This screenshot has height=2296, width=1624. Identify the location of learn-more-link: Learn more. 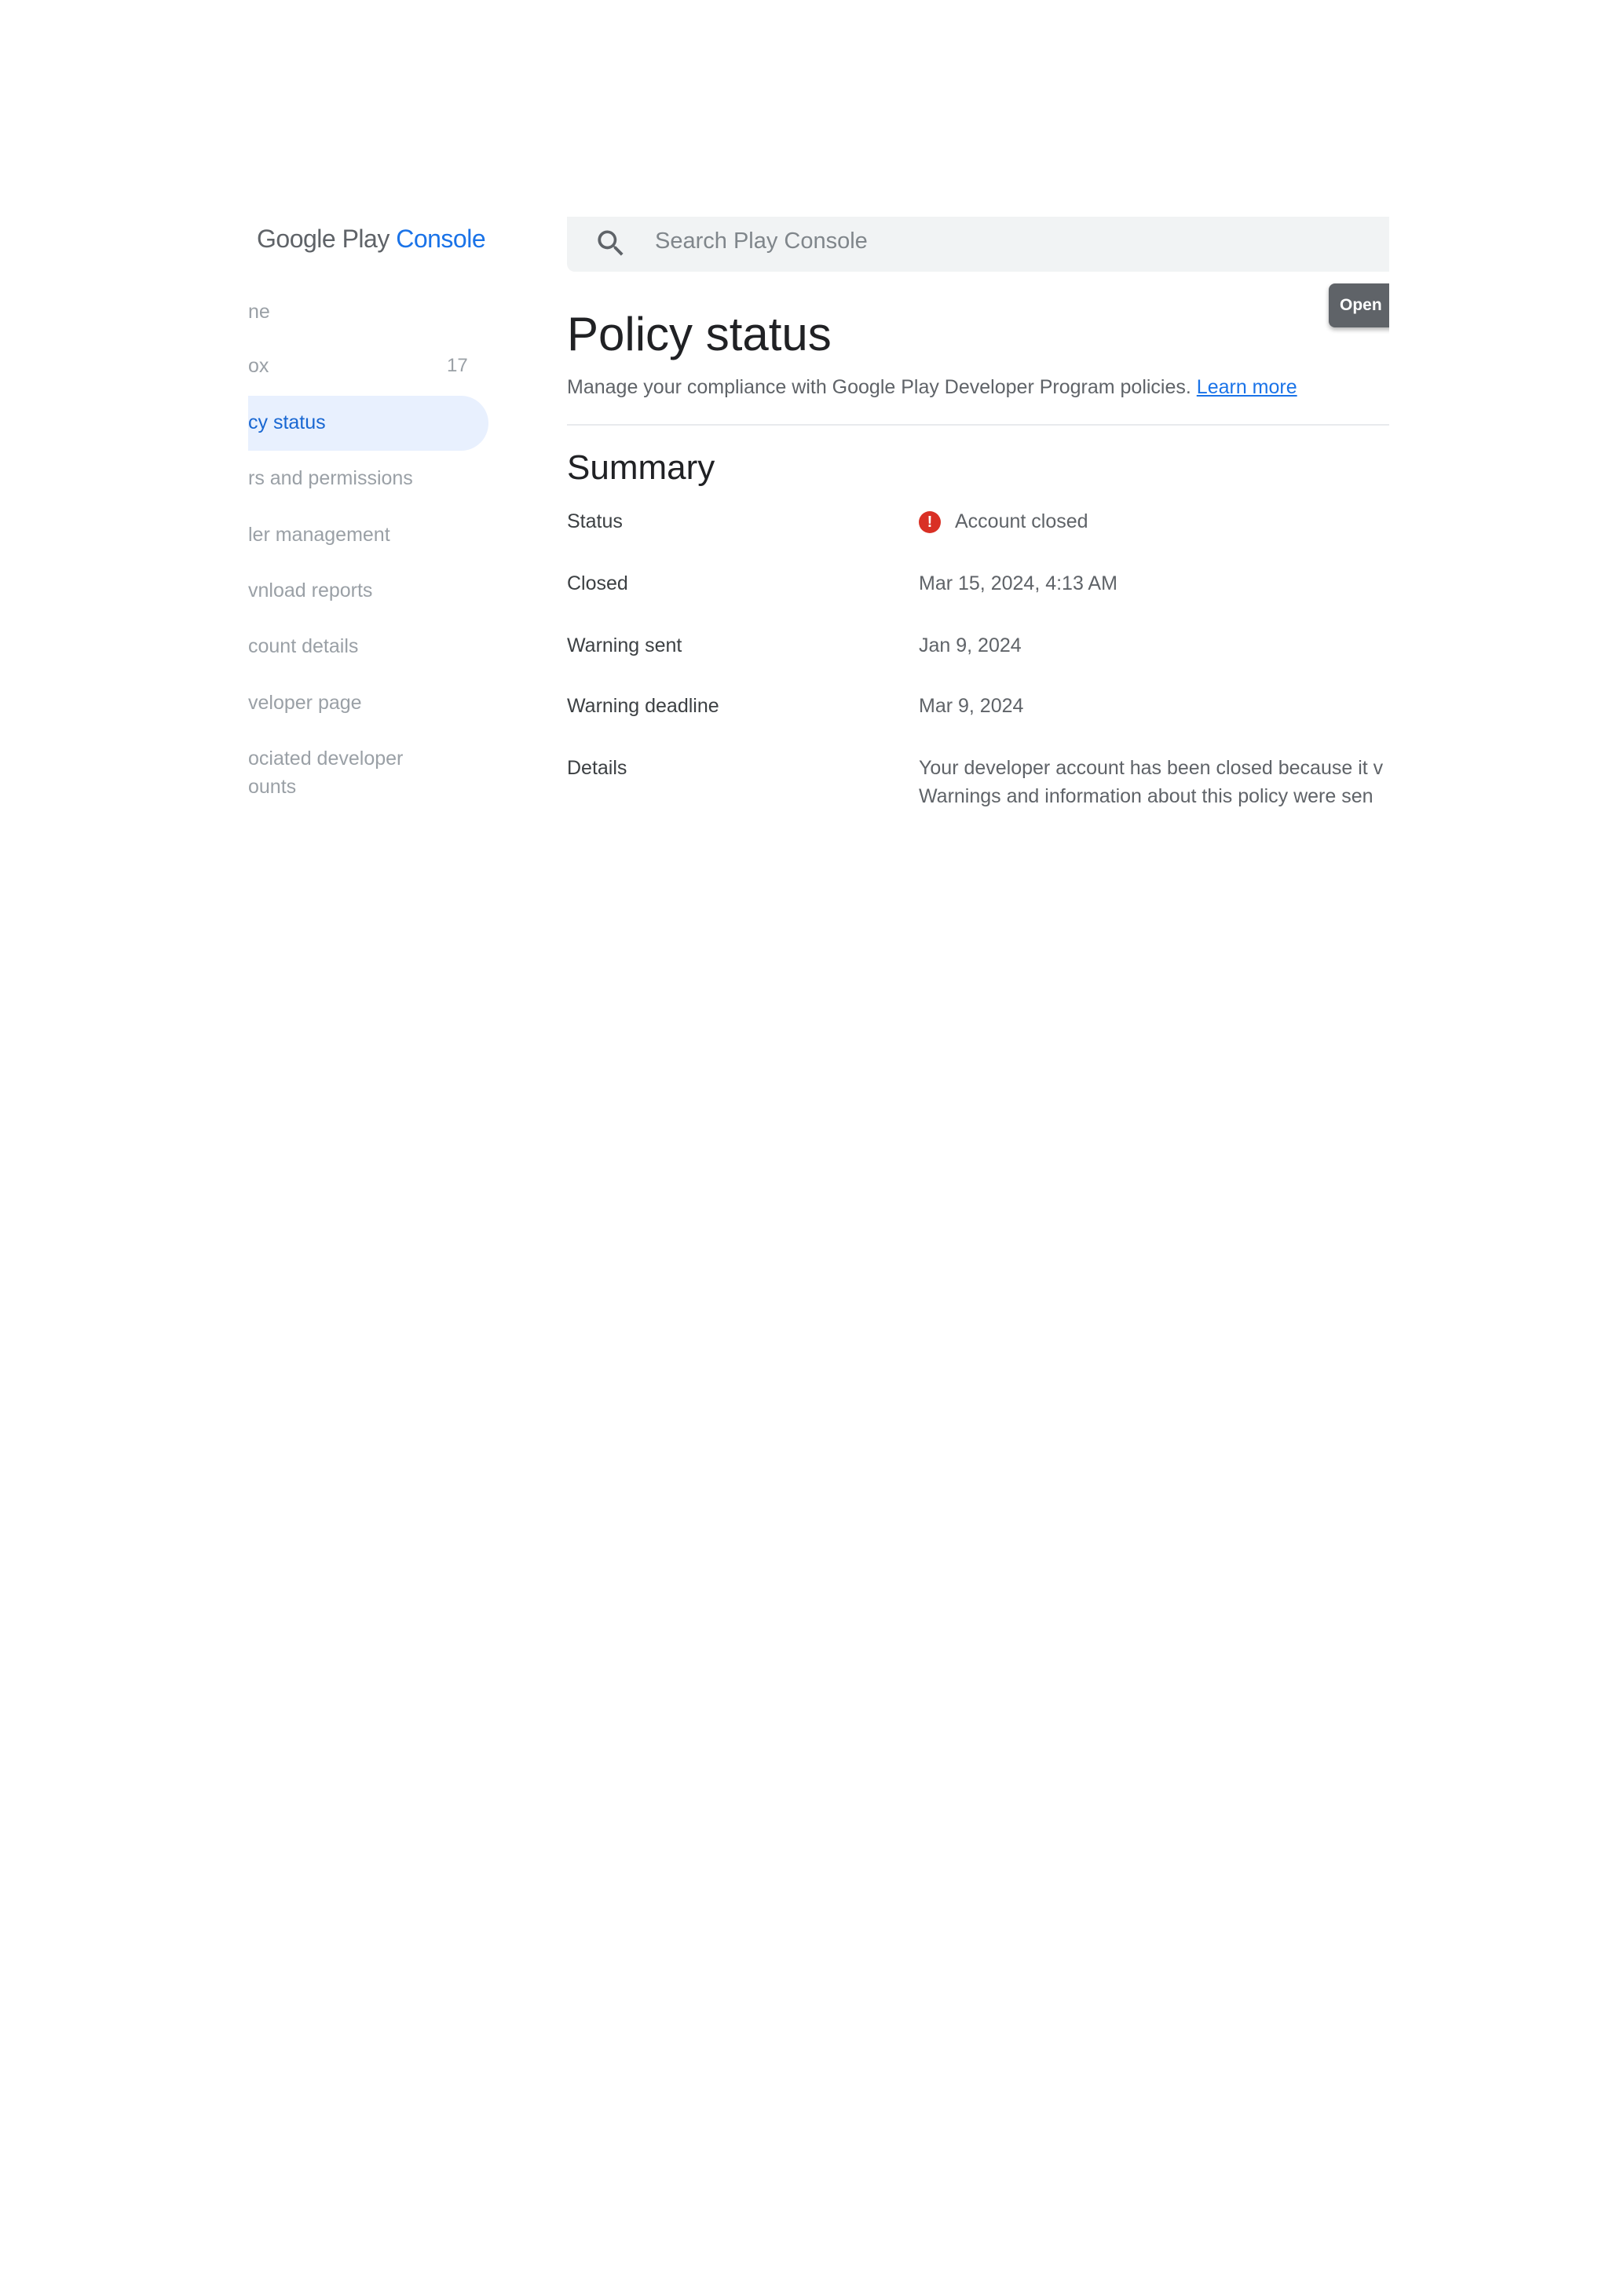
(1247, 387).